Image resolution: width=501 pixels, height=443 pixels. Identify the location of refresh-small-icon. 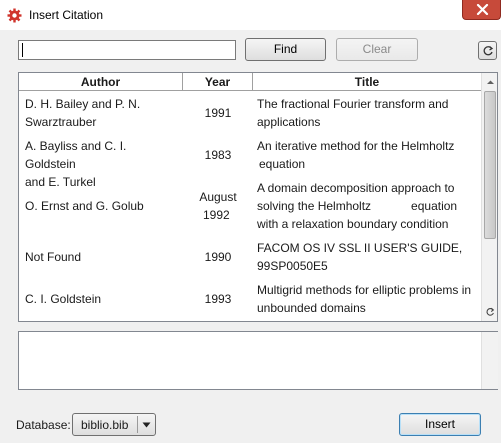
(490, 311).